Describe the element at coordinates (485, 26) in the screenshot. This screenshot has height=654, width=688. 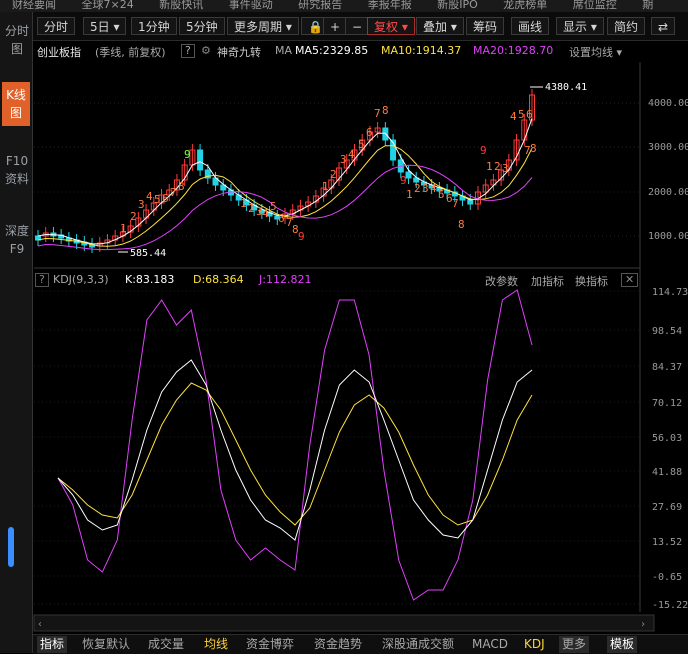
I see `chips-button: 筹码` at that location.